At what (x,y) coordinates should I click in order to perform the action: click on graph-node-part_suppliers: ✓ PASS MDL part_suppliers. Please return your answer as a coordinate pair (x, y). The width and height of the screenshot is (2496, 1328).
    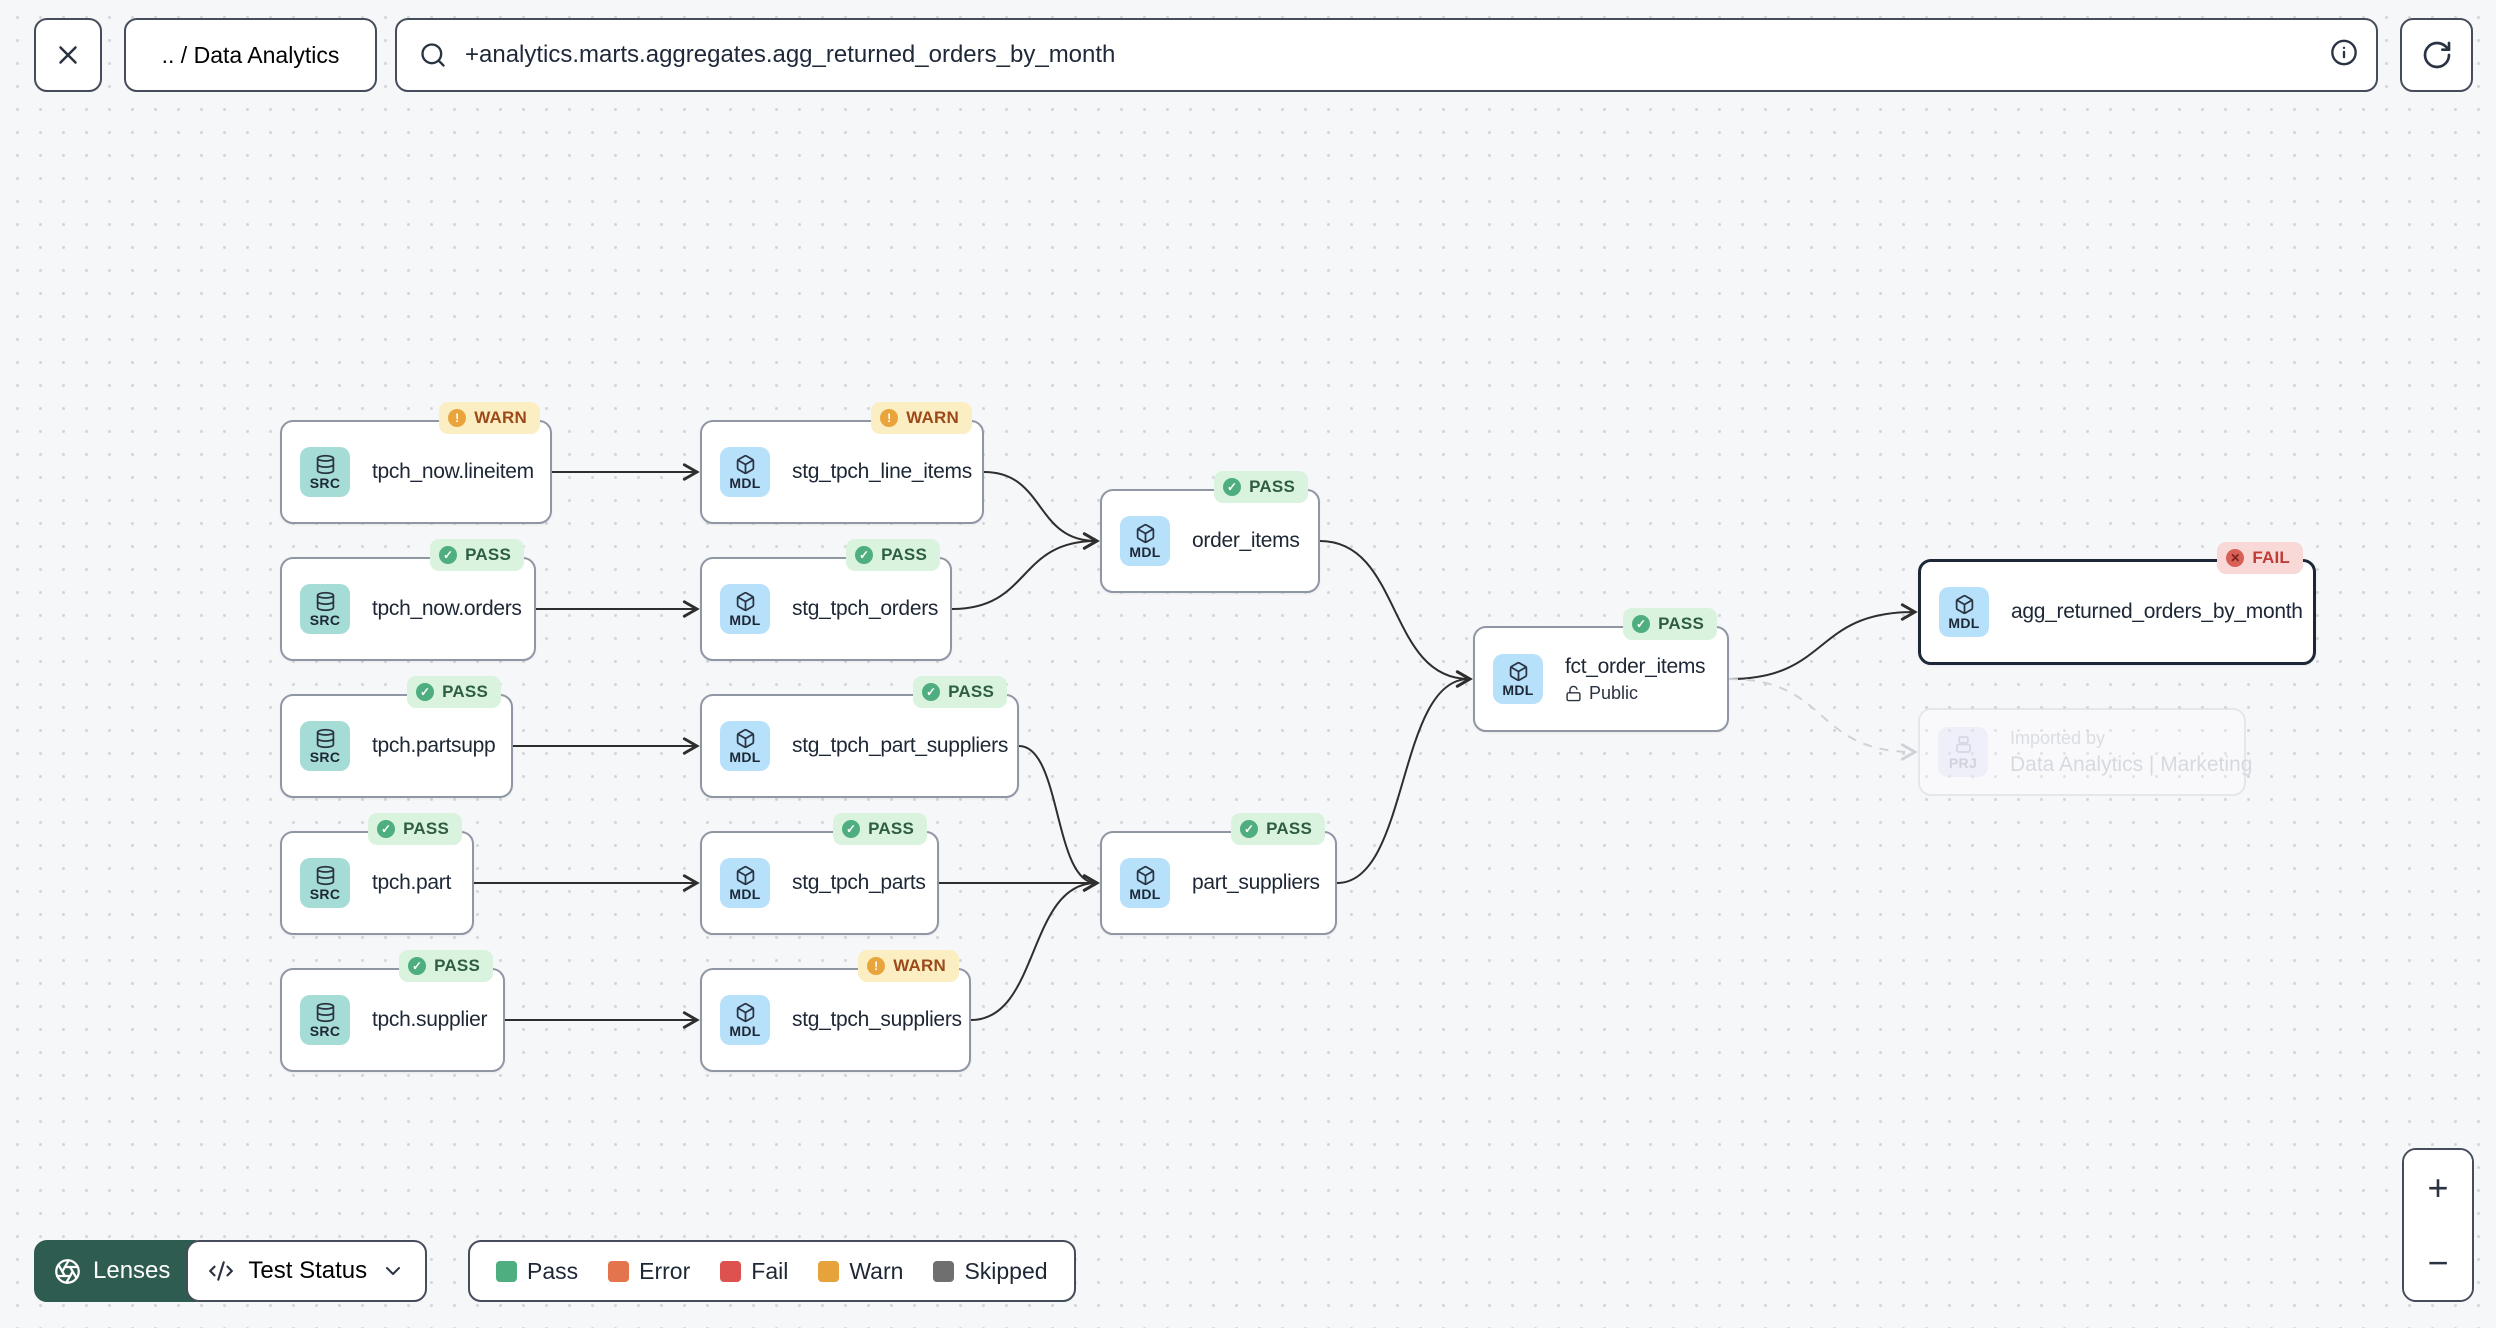
    Looking at the image, I should click on (1218, 874).